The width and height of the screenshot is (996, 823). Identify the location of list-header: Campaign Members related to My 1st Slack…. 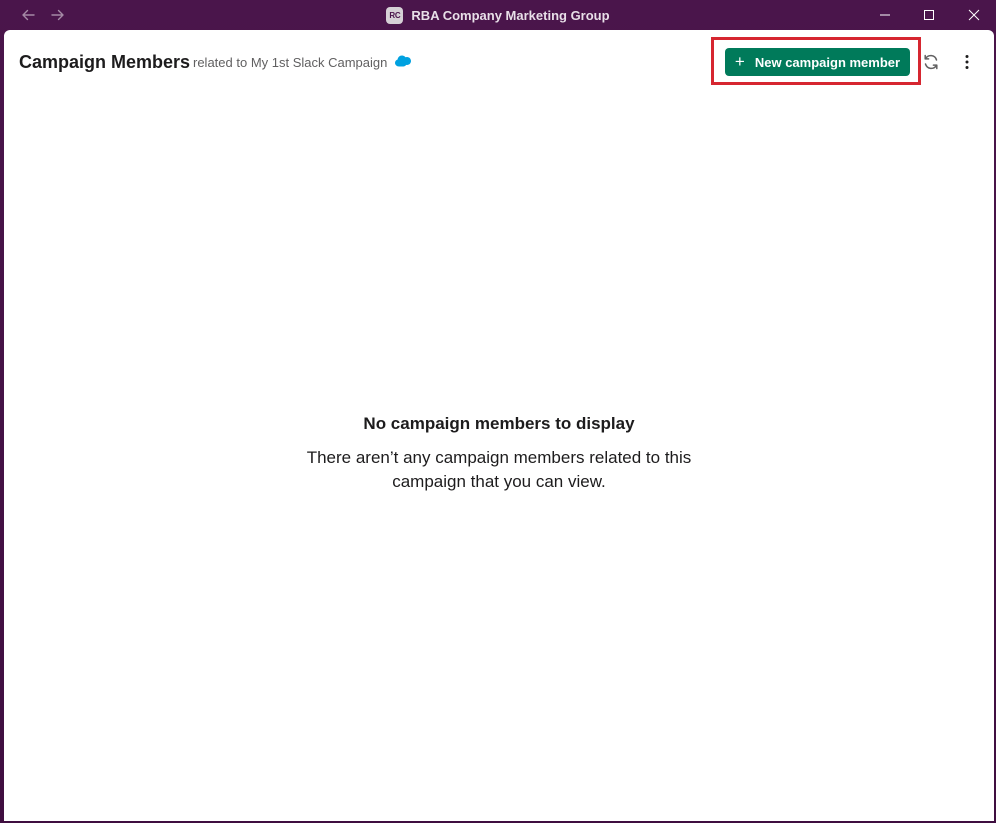
(499, 62).